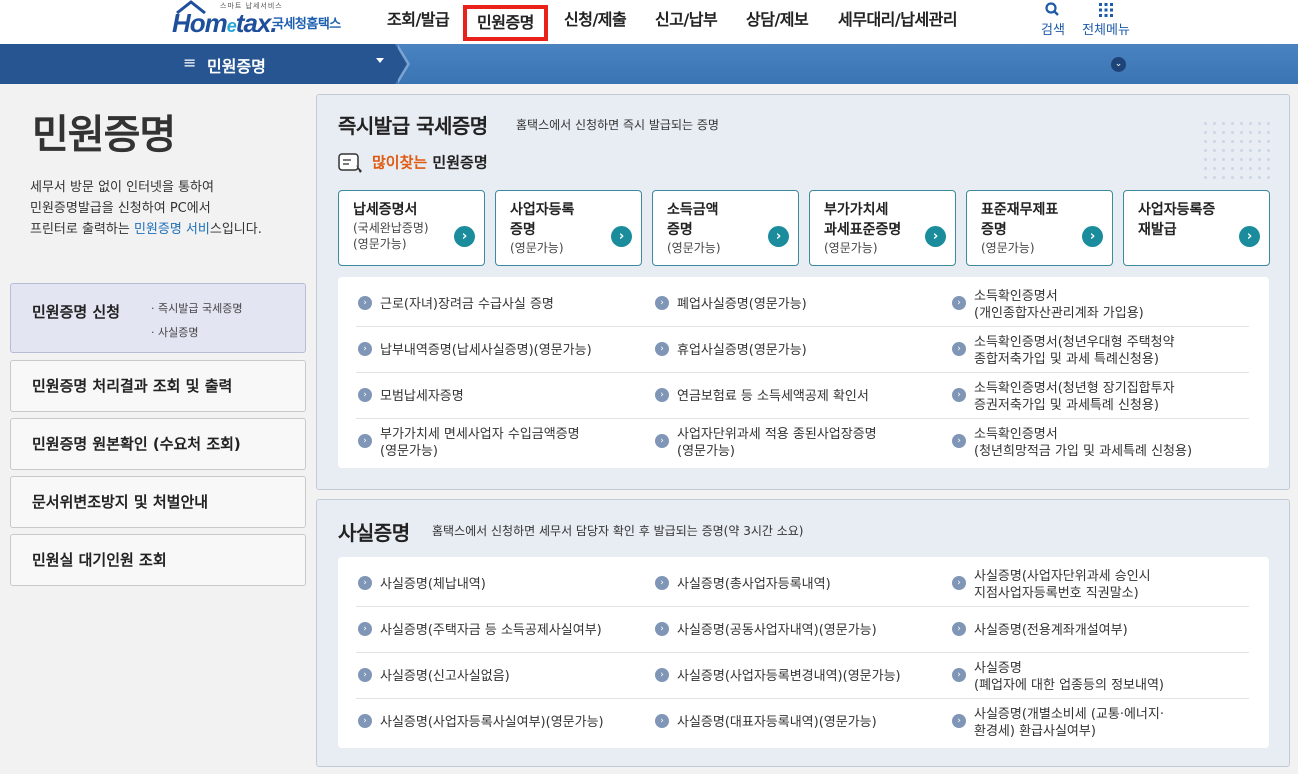  Describe the element at coordinates (803, 676) in the screenshot. I see `list-item: › 사실증명(사업자등록변경내역)(영문가능)` at that location.